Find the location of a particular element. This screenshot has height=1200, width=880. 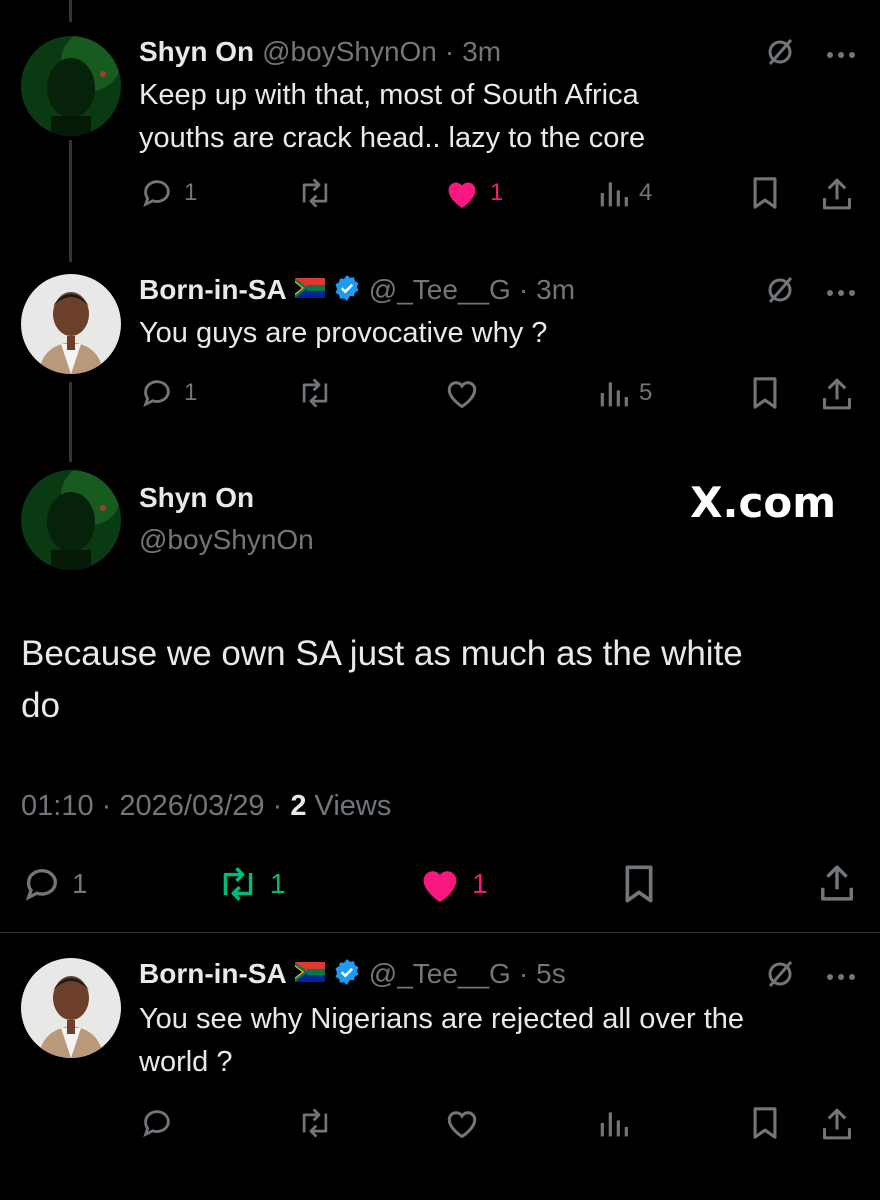

tweet-text: You guys are provocative why ? is located at coordinates (499, 333).